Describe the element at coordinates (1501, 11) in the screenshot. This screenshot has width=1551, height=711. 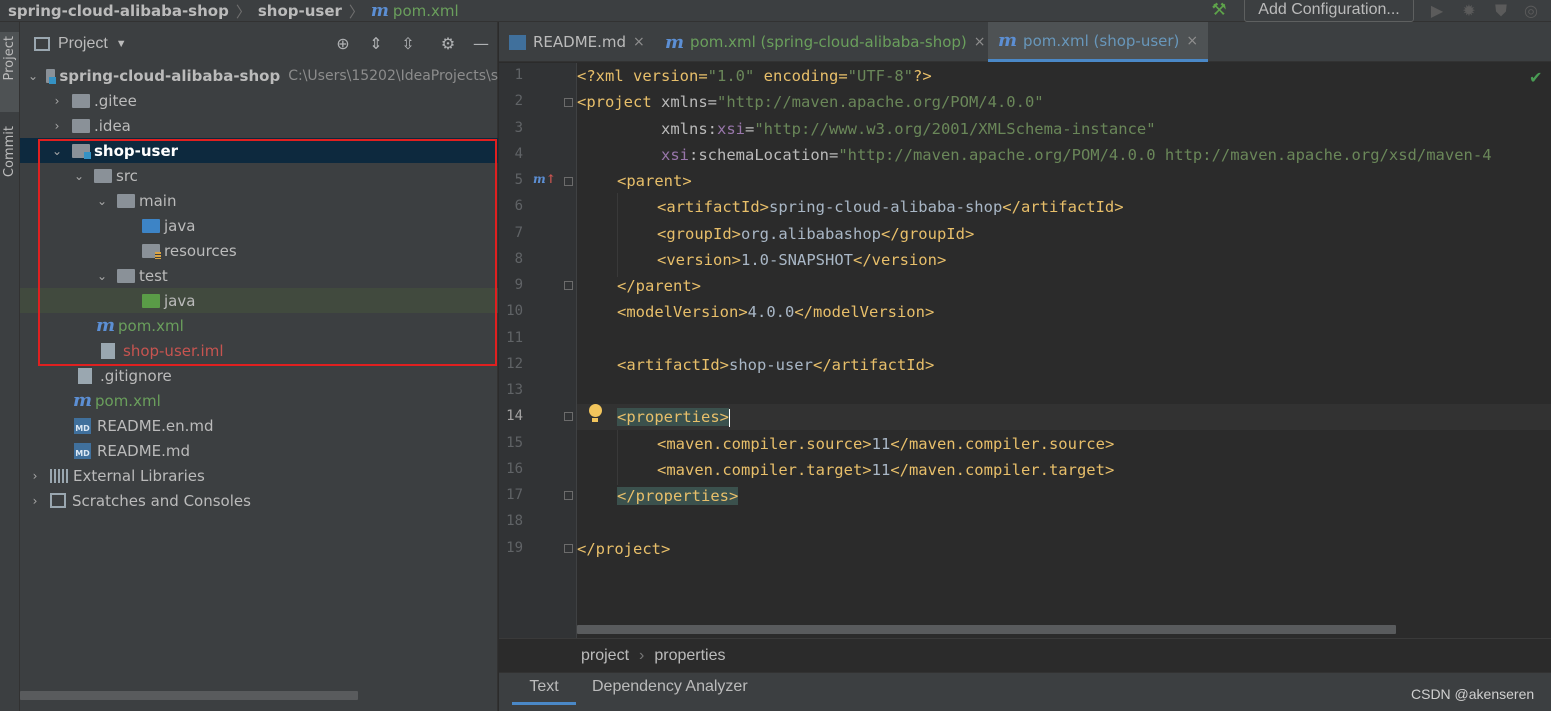
I see `coverage-icon: ⛊` at that location.